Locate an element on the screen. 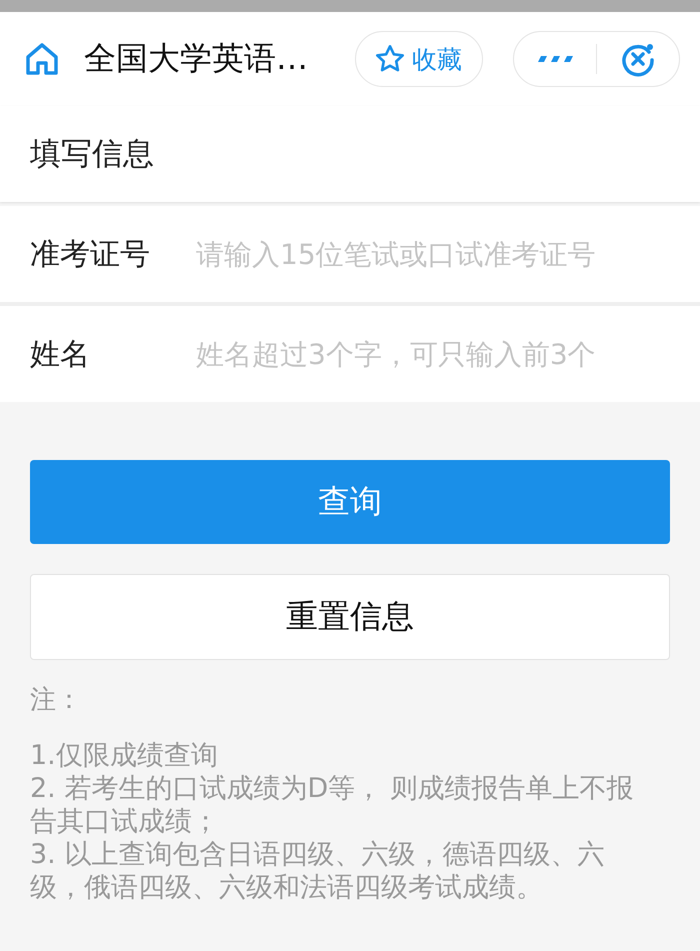 This screenshot has width=700, height=951. home-icon is located at coordinates (42, 59).